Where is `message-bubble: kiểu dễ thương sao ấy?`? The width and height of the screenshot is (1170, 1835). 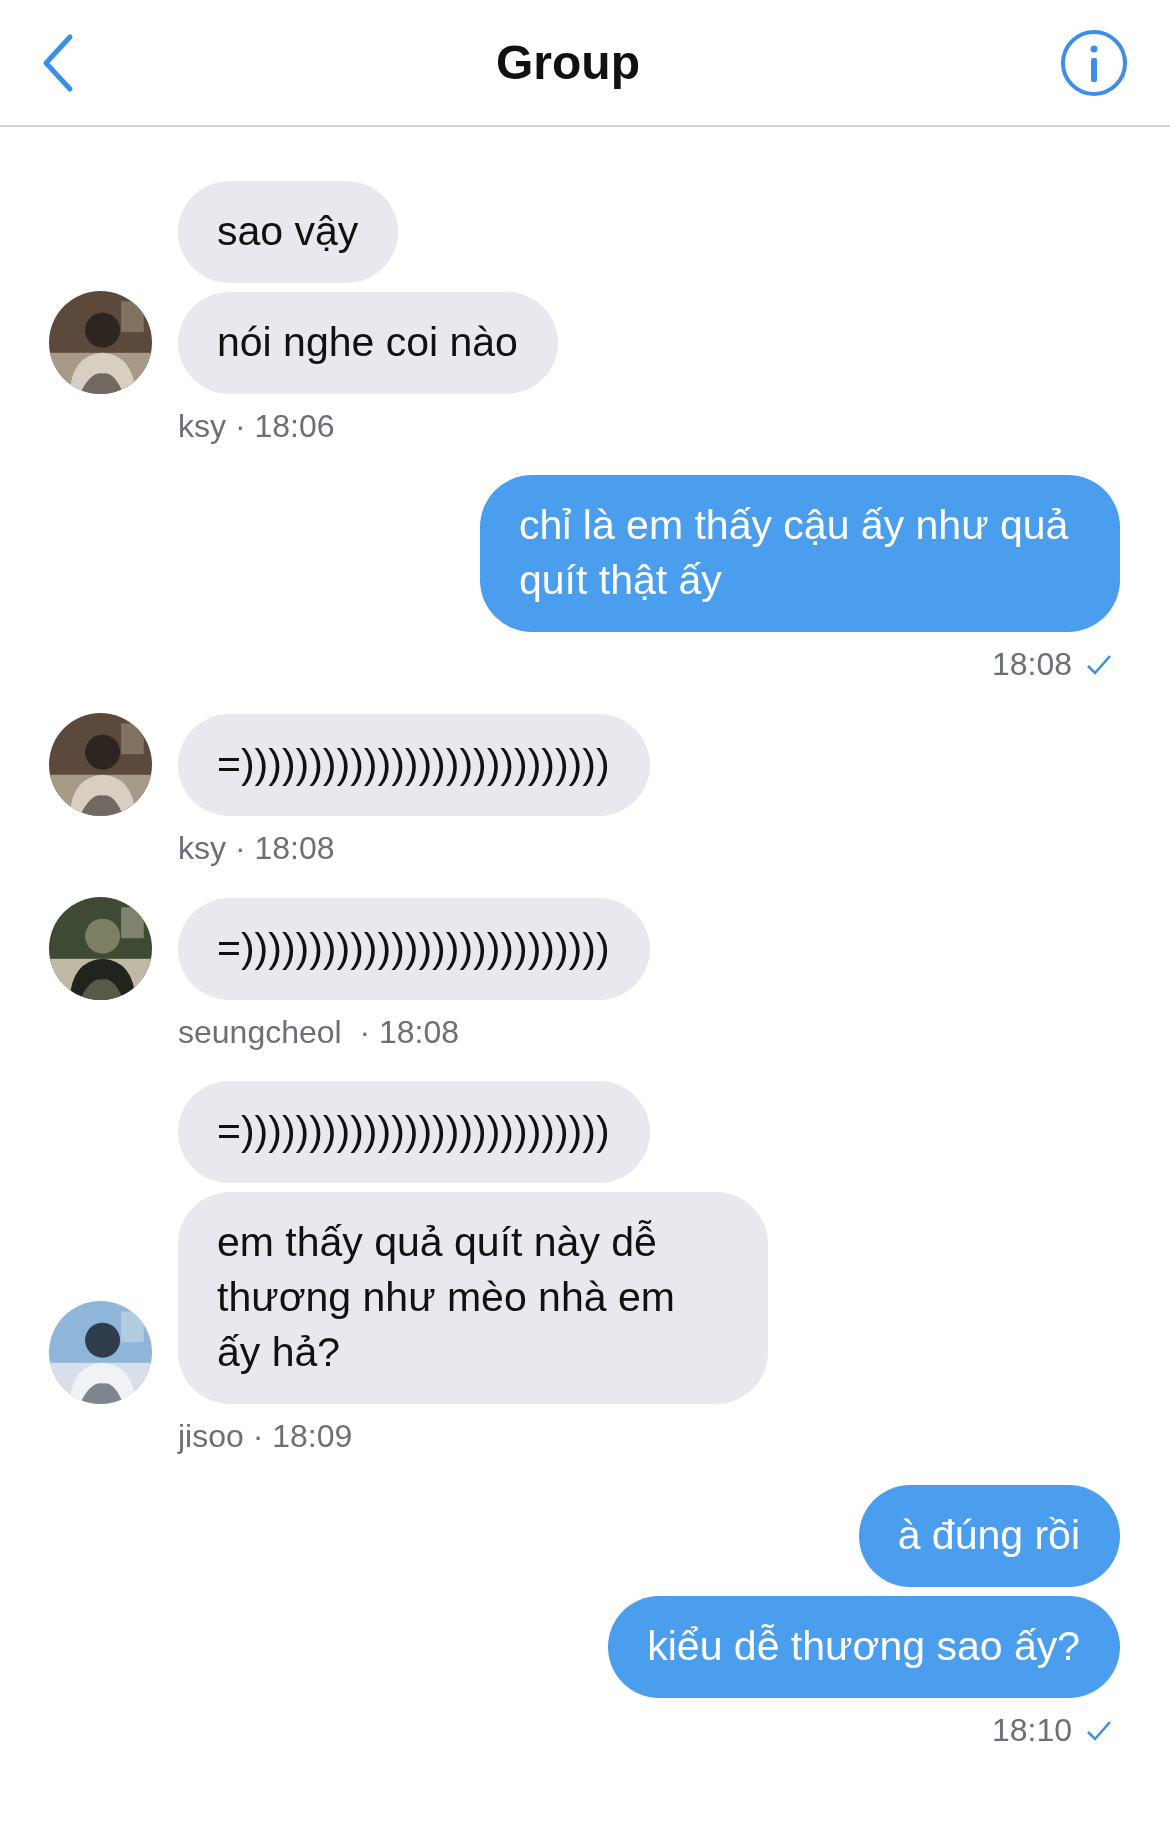 message-bubble: kiểu dễ thương sao ấy? is located at coordinates (864, 1647).